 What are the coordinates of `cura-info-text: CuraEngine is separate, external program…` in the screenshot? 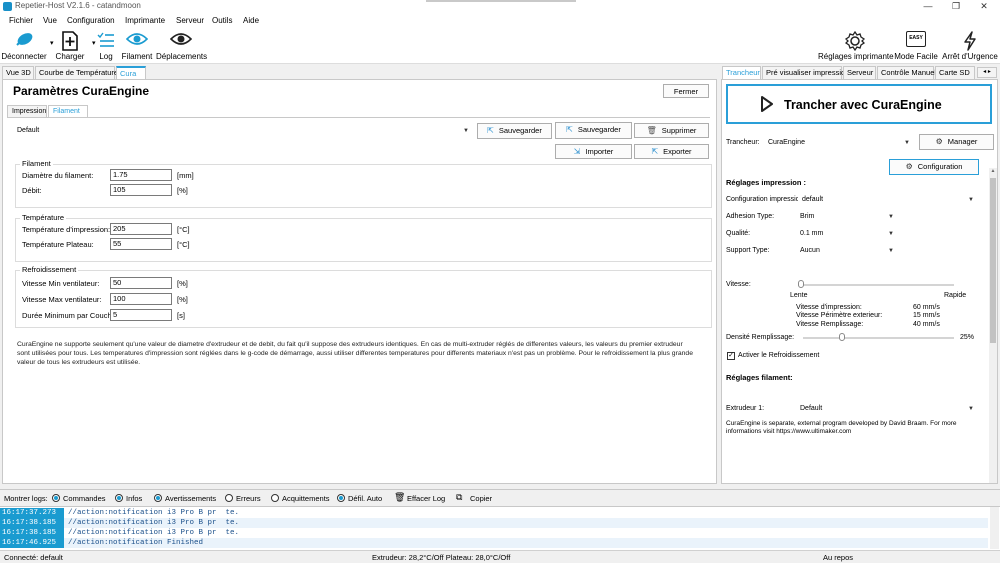 It's located at (841, 427).